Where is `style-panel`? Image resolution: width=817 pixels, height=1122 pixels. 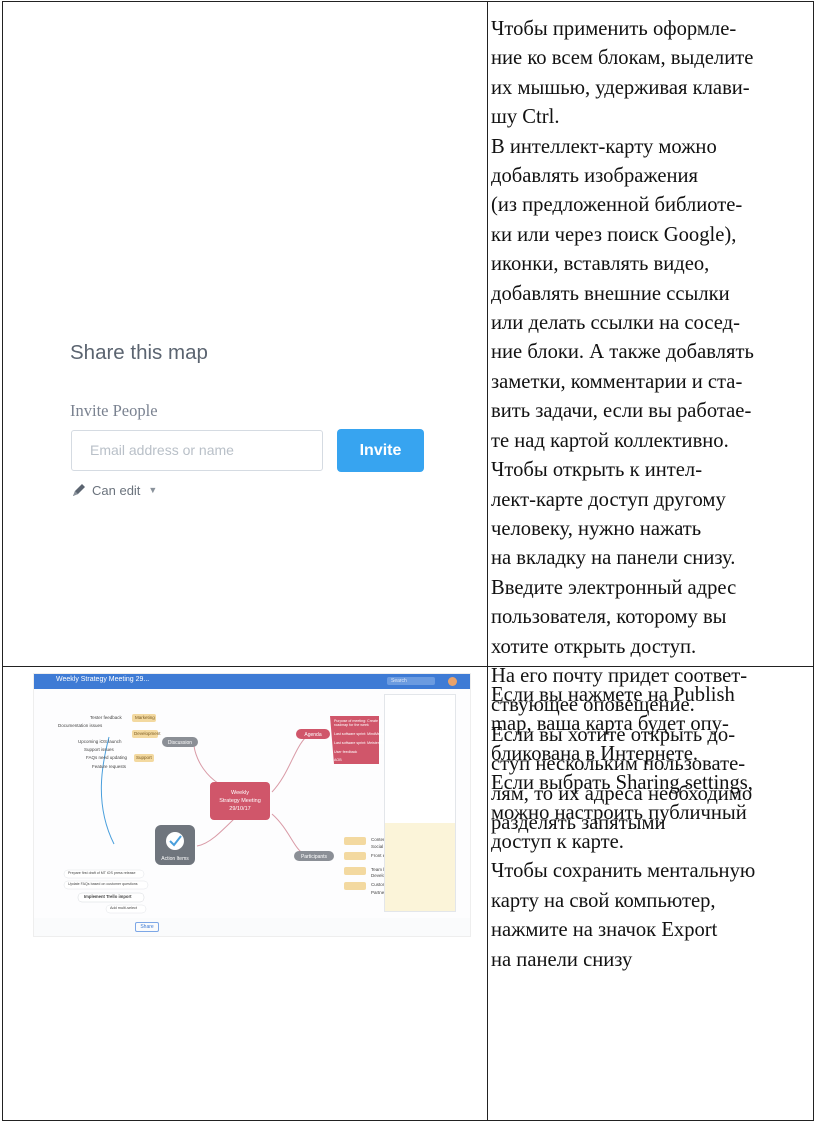
style-panel is located at coordinates (420, 803).